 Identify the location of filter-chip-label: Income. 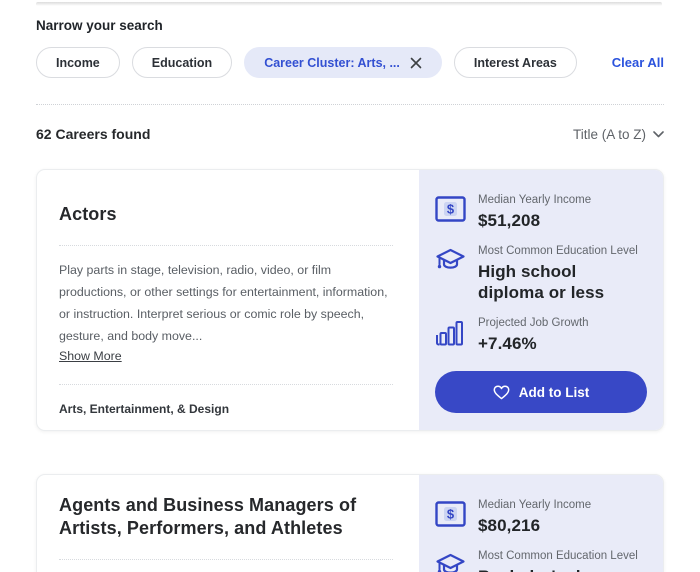
(78, 62).